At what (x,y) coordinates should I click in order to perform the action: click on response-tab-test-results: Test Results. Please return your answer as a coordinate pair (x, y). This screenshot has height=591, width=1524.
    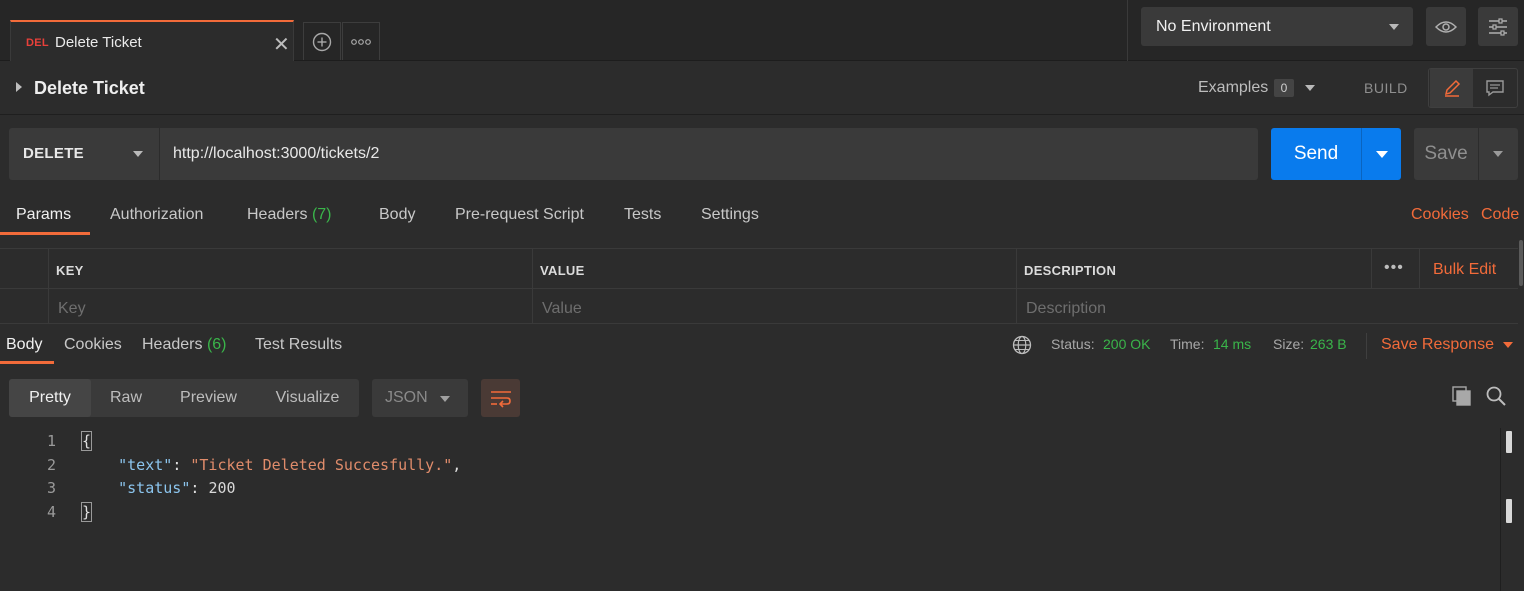
    Looking at the image, I should click on (298, 345).